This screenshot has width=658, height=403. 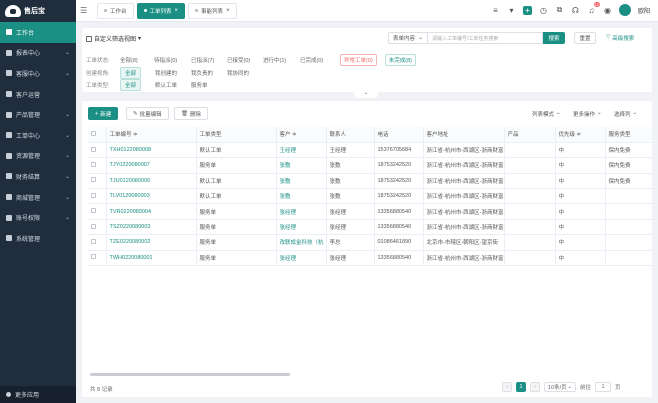 I want to click on table-link-cell: TWH0220080001, so click(x=151, y=258).